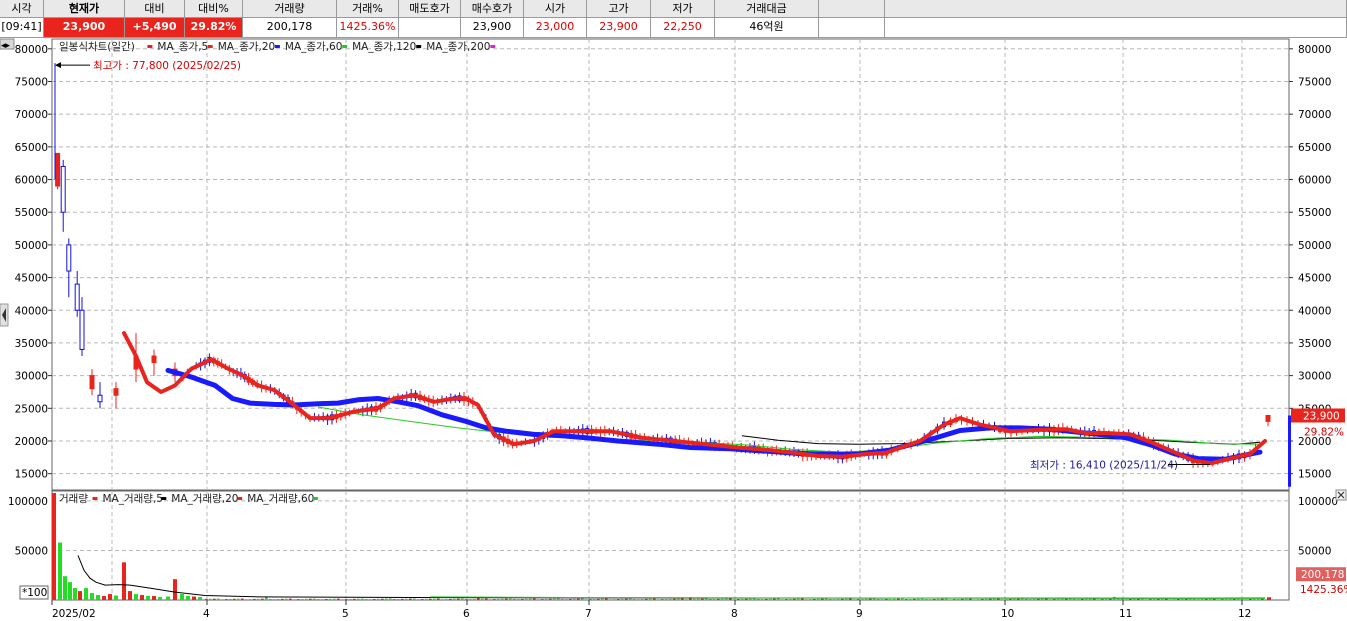 The image size is (1347, 621). I want to click on header-value-4: 200,178, so click(290, 28).